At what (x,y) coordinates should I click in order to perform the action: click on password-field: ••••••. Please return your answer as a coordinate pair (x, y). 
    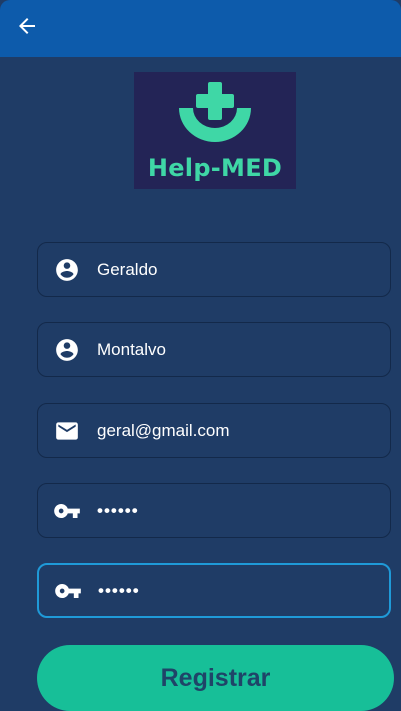
    Looking at the image, I should click on (214, 510).